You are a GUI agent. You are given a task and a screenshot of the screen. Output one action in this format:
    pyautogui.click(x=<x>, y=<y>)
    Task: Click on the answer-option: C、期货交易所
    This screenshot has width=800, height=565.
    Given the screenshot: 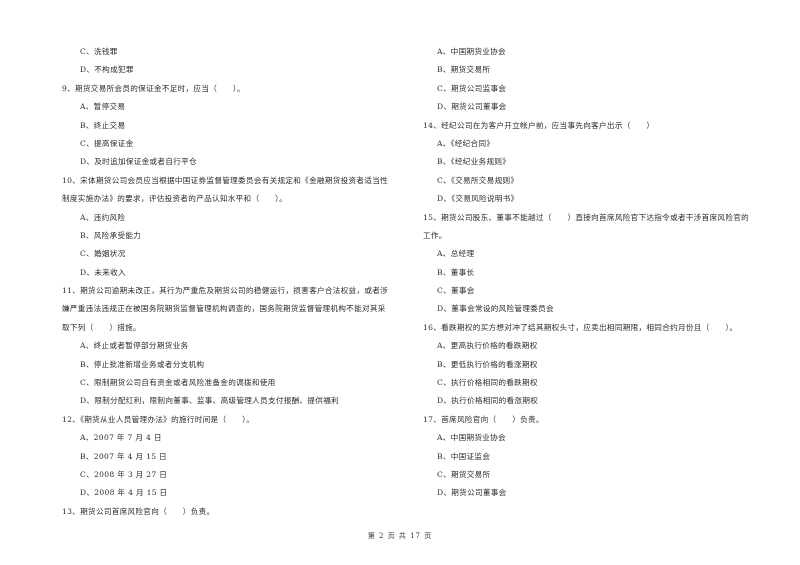 What is the action you would take?
    pyautogui.click(x=464, y=474)
    